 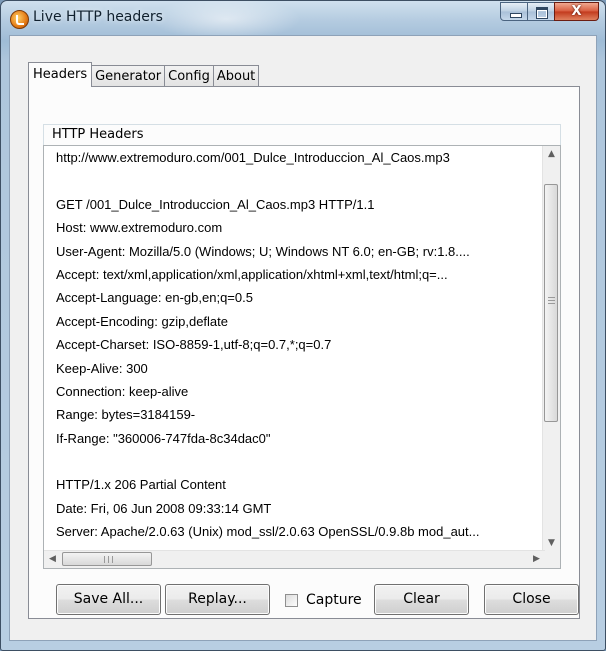 What do you see at coordinates (514, 11) in the screenshot?
I see `minimize-button` at bounding box center [514, 11].